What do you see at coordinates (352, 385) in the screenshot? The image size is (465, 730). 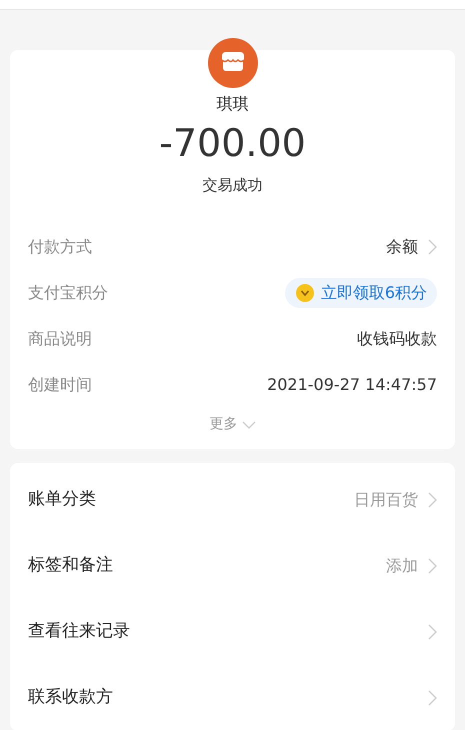 I see `field-value: 2021-09-27 14:47:57` at bounding box center [352, 385].